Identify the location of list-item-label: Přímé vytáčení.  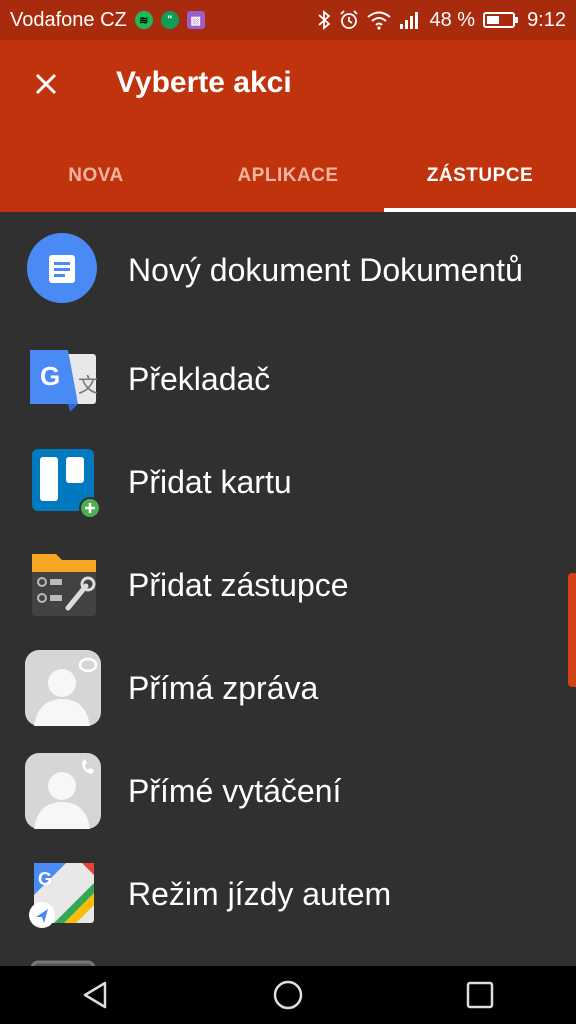
(235, 790).